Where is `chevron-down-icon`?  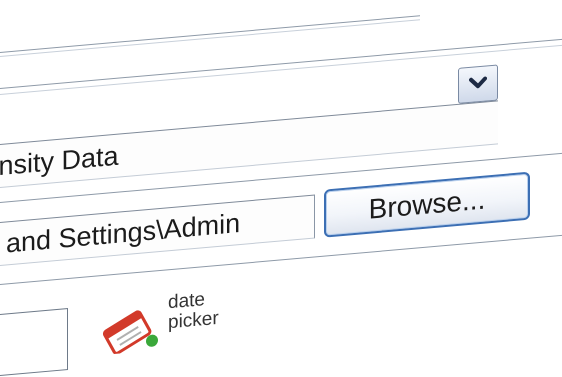
chevron-down-icon is located at coordinates (478, 82).